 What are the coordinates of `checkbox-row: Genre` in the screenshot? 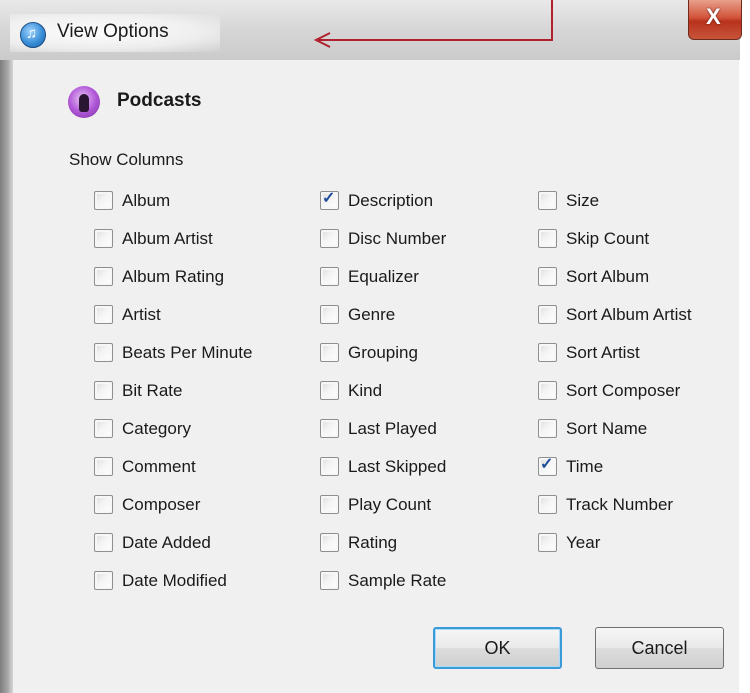 It's located at (383, 319).